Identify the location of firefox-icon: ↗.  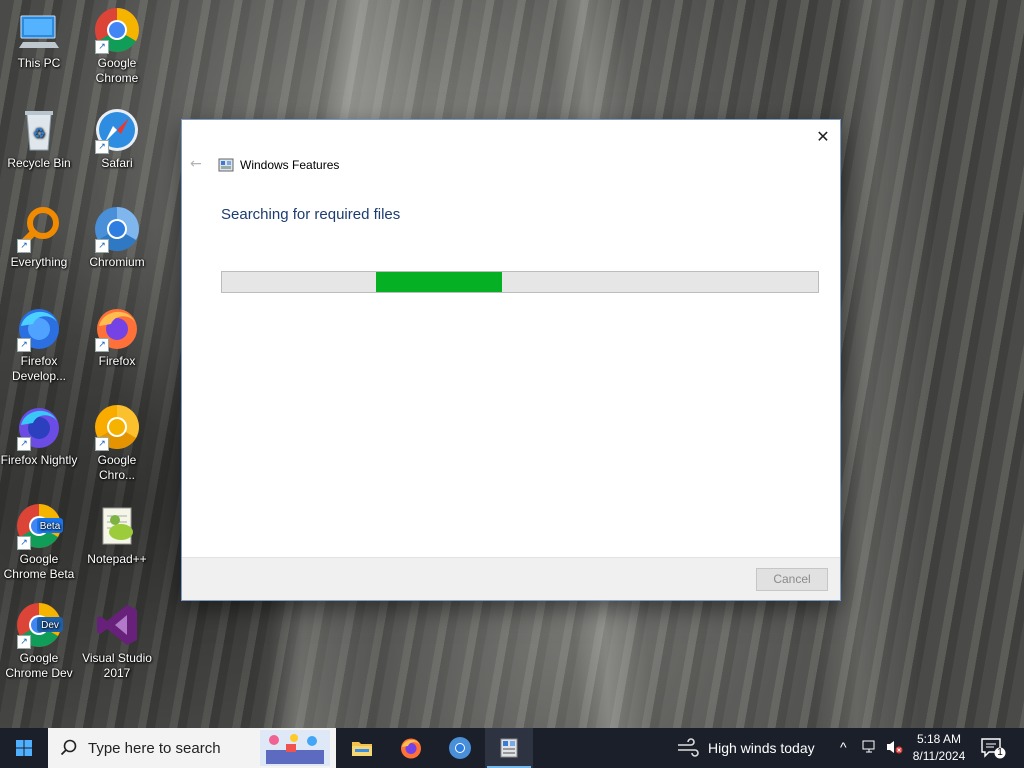
(117, 328).